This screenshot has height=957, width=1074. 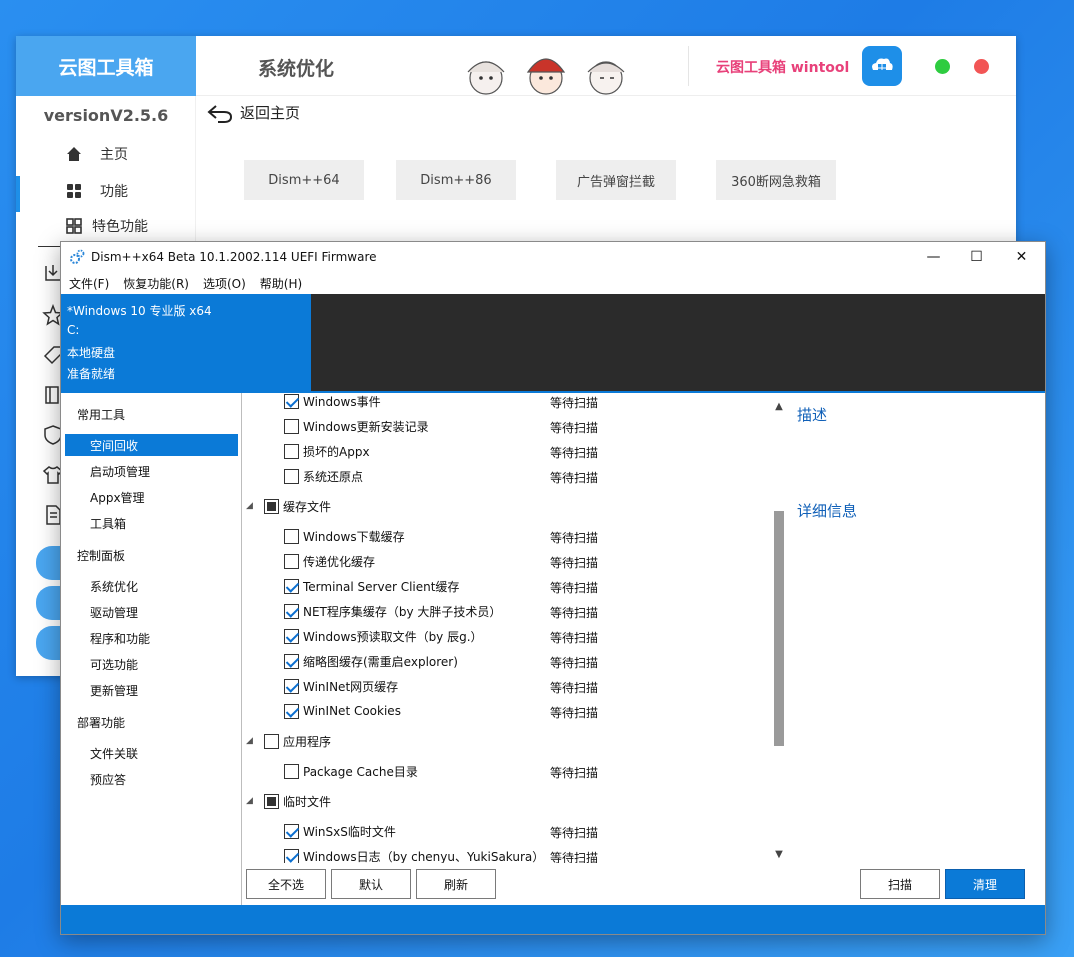 What do you see at coordinates (393, 636) in the screenshot?
I see `item-label: Windows预读取文件（by 辰g.）` at bounding box center [393, 636].